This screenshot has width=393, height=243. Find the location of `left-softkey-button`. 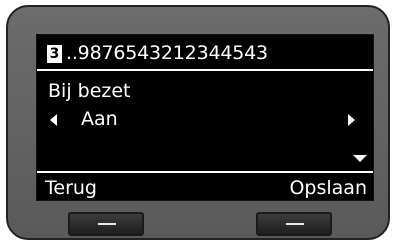

left-softkey-button is located at coordinates (106, 224).